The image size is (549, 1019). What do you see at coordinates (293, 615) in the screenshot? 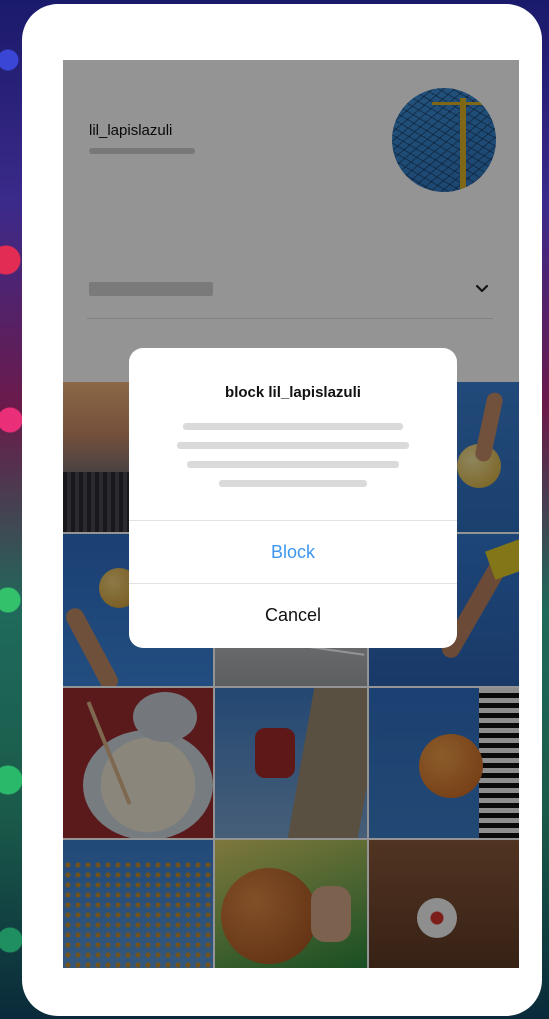
I see `cancel-button: Cancel` at bounding box center [293, 615].